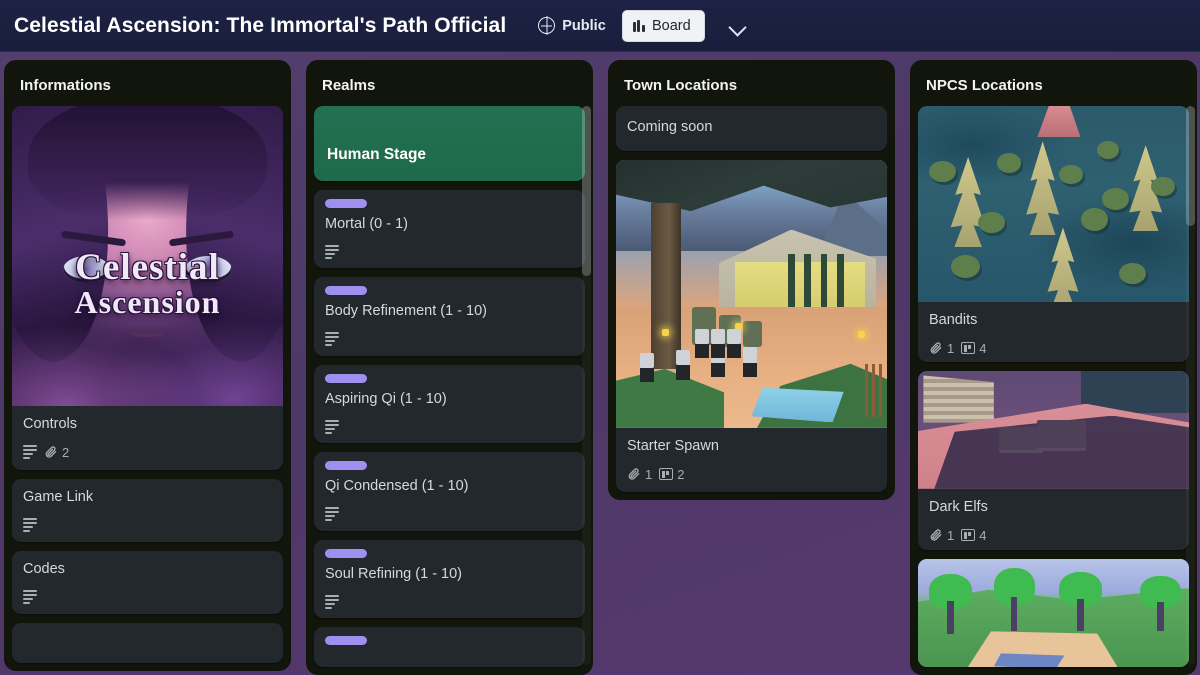 The height and width of the screenshot is (675, 1200). What do you see at coordinates (377, 154) in the screenshot?
I see `card-title: Human Stage` at bounding box center [377, 154].